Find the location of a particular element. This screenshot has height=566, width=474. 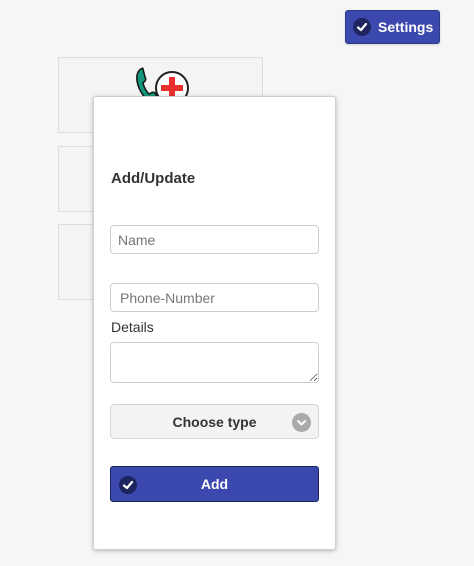

name-input is located at coordinates (214, 239).